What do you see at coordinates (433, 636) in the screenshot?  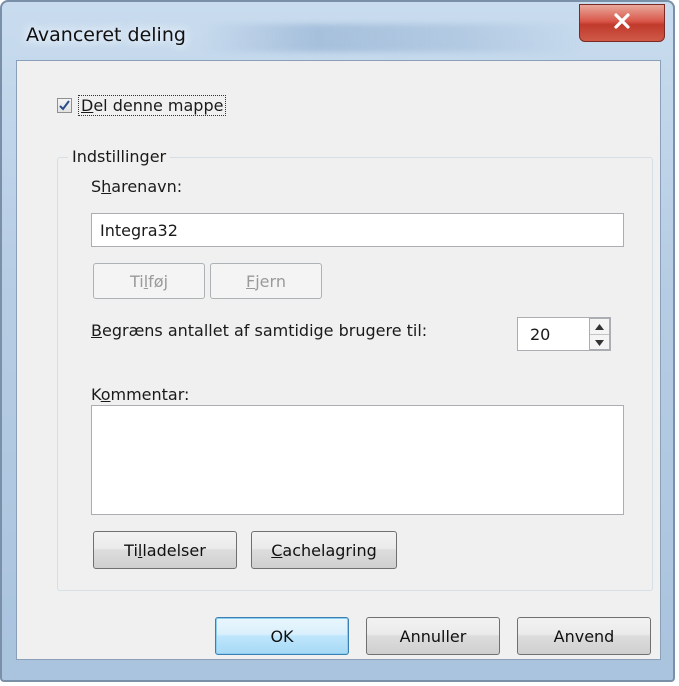 I see `cancel-button: Annuller` at bounding box center [433, 636].